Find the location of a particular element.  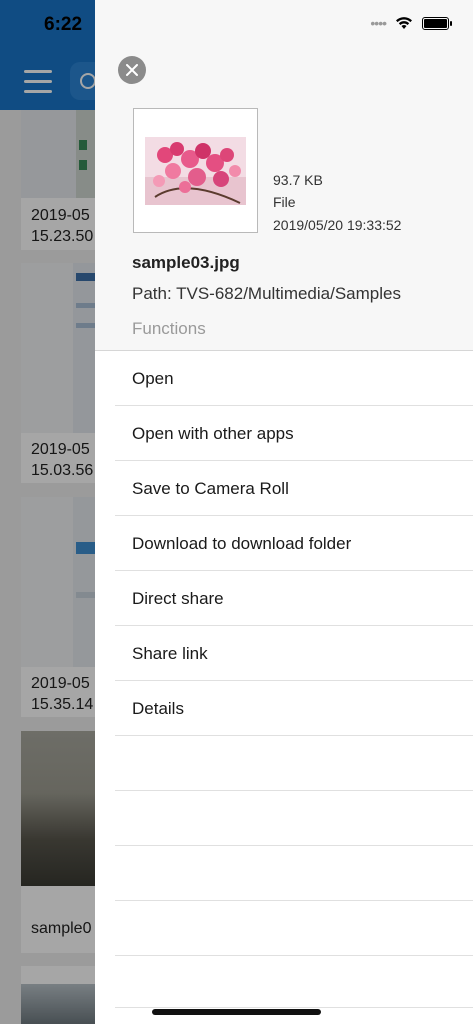

preview-image is located at coordinates (195, 171).